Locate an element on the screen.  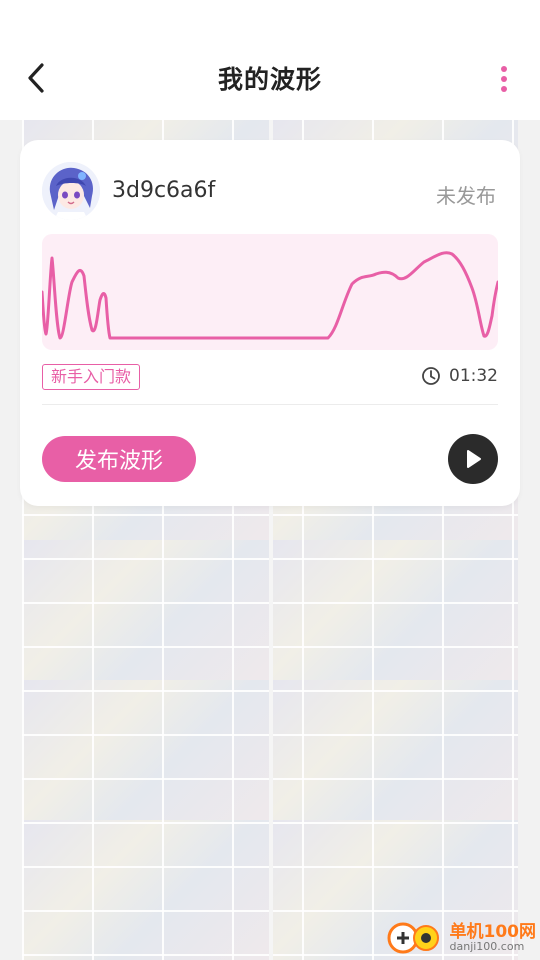
divider is located at coordinates (270, 404).